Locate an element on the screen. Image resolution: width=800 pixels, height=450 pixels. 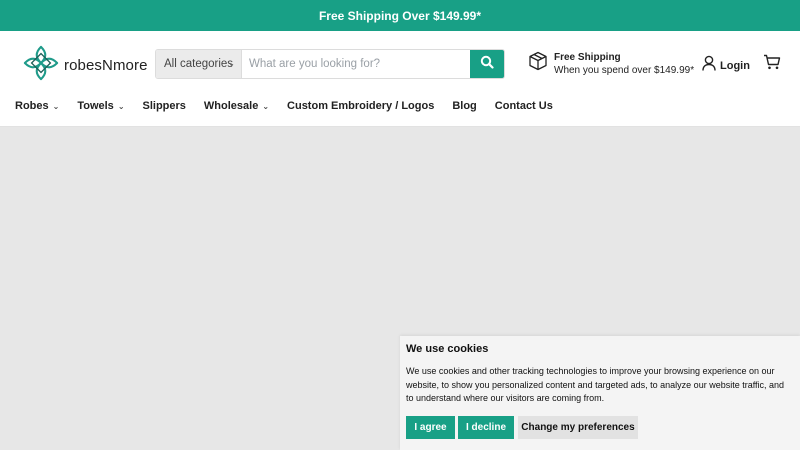
nav-item-custom-embroidery: Custom Embroidery / Logos is located at coordinates (360, 106).